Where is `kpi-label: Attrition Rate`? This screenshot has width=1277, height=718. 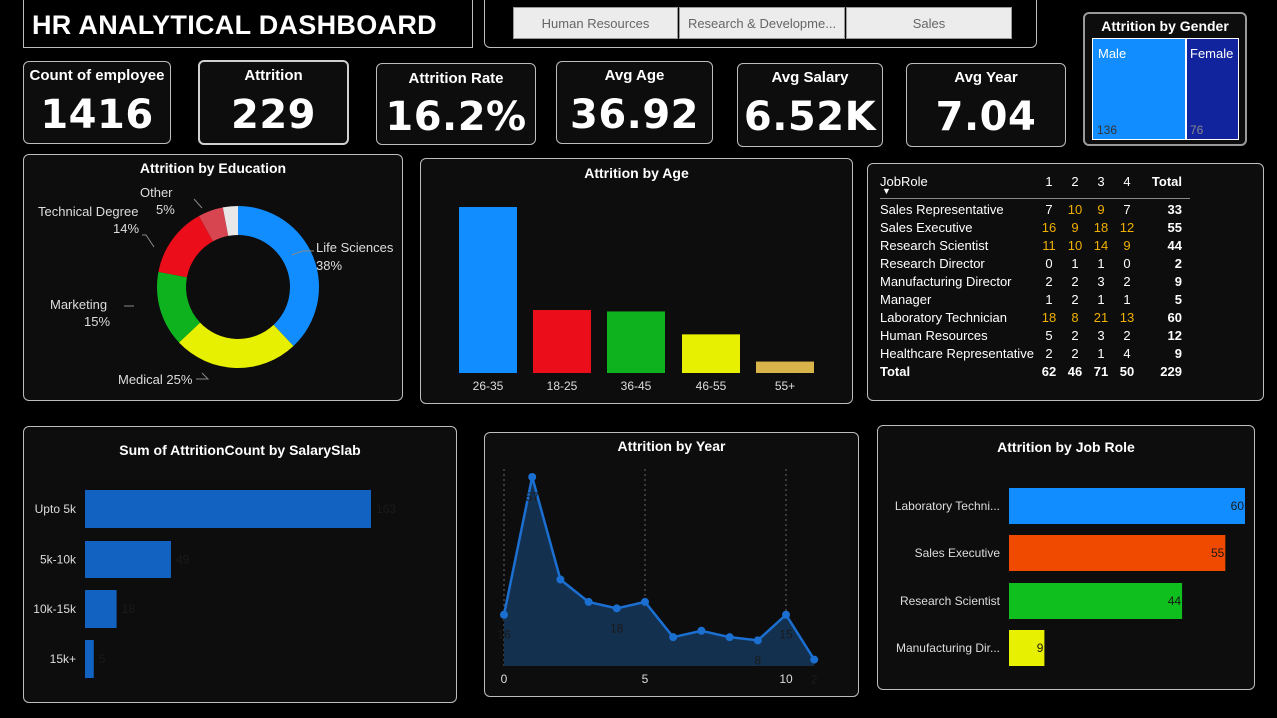 kpi-label: Attrition Rate is located at coordinates (456, 78).